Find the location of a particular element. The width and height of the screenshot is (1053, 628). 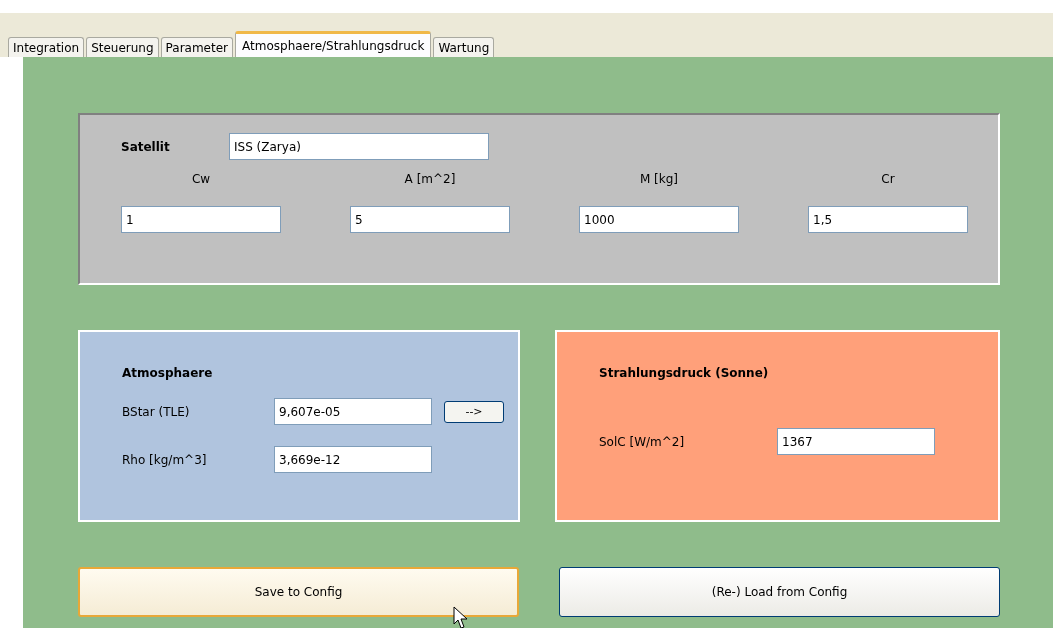

tab: Parameter is located at coordinates (197, 47).